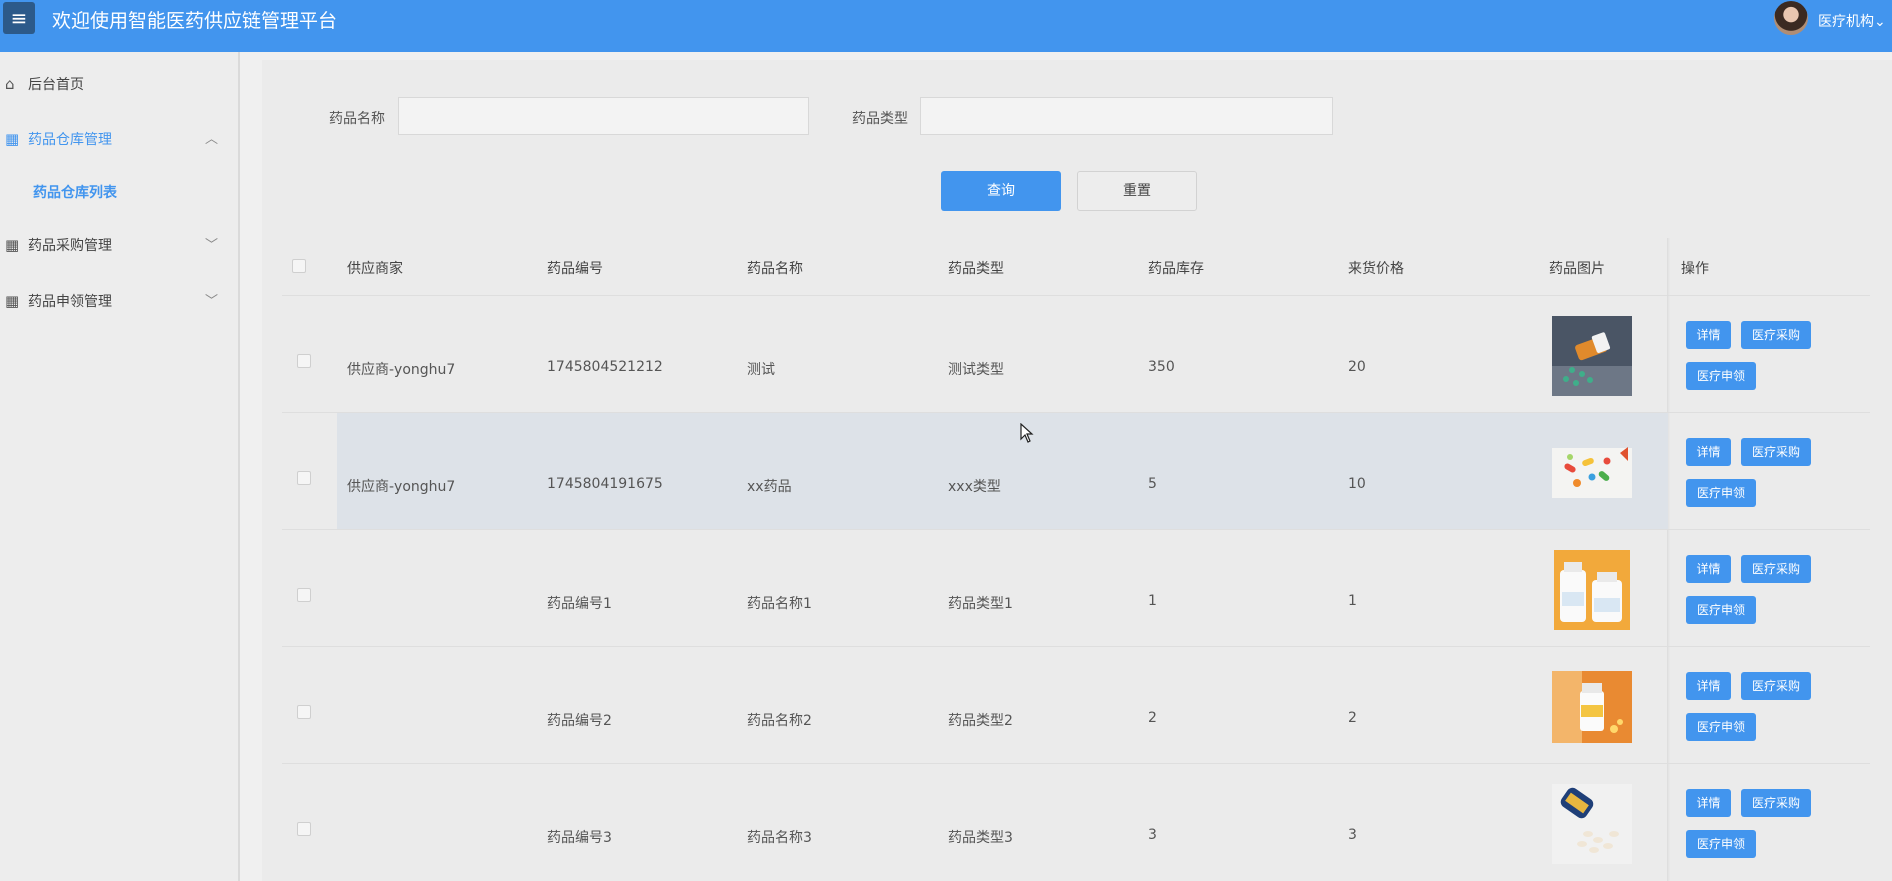  What do you see at coordinates (119, 301) in the screenshot?
I see `sidebar-item-apply: ▦ 药品申领管理 ﹀` at bounding box center [119, 301].